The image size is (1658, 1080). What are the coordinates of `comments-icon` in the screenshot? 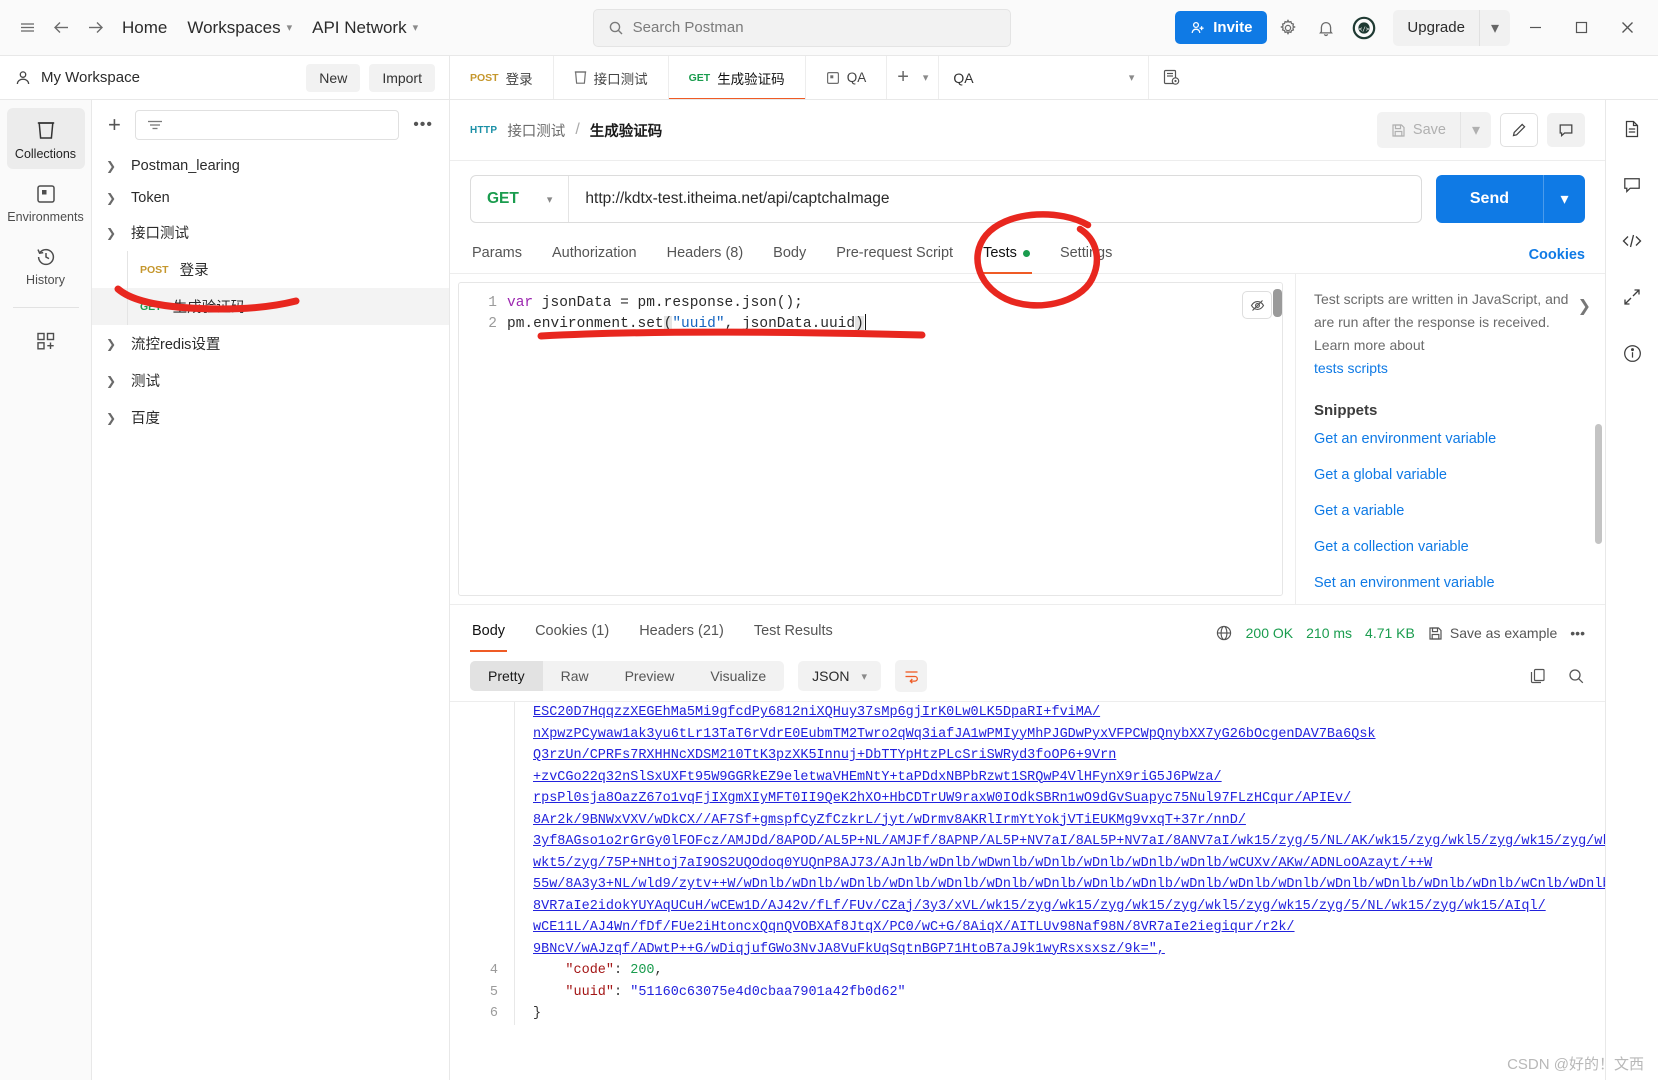 It's located at (1632, 185).